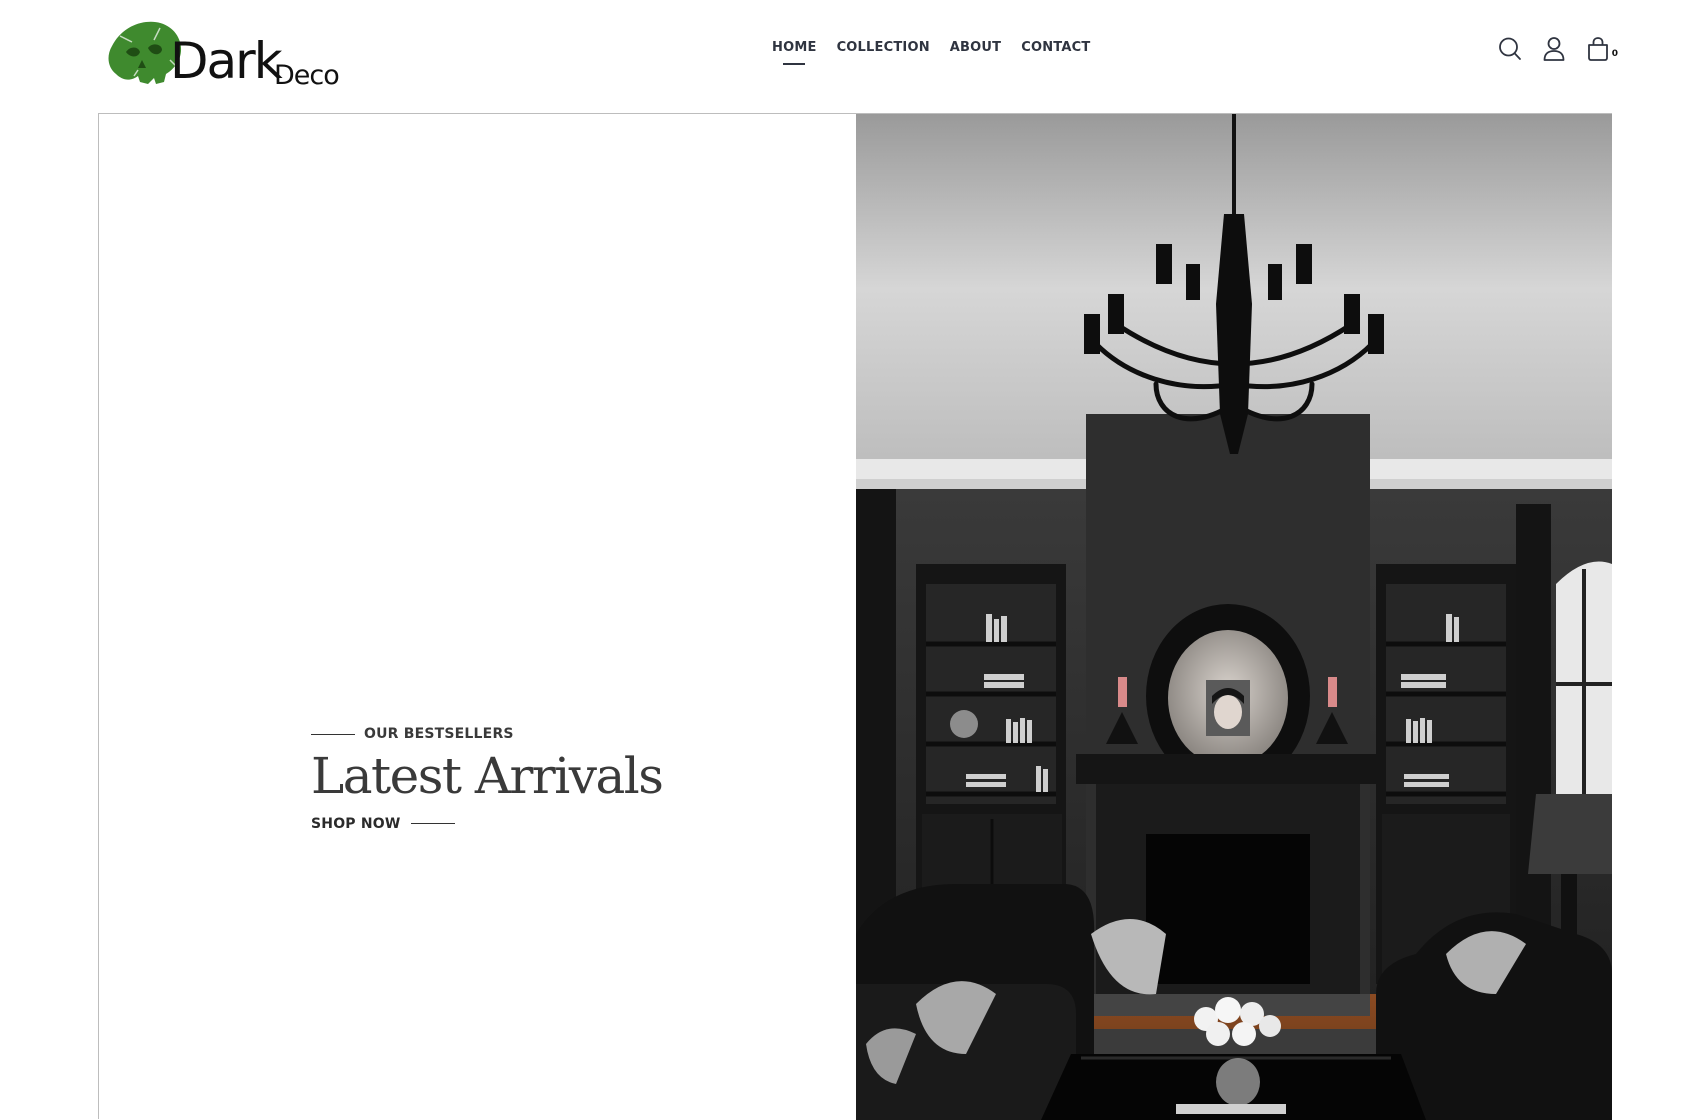 The image size is (1702, 1120). What do you see at coordinates (1598, 49) in the screenshot?
I see `shopping-bag-icon` at bounding box center [1598, 49].